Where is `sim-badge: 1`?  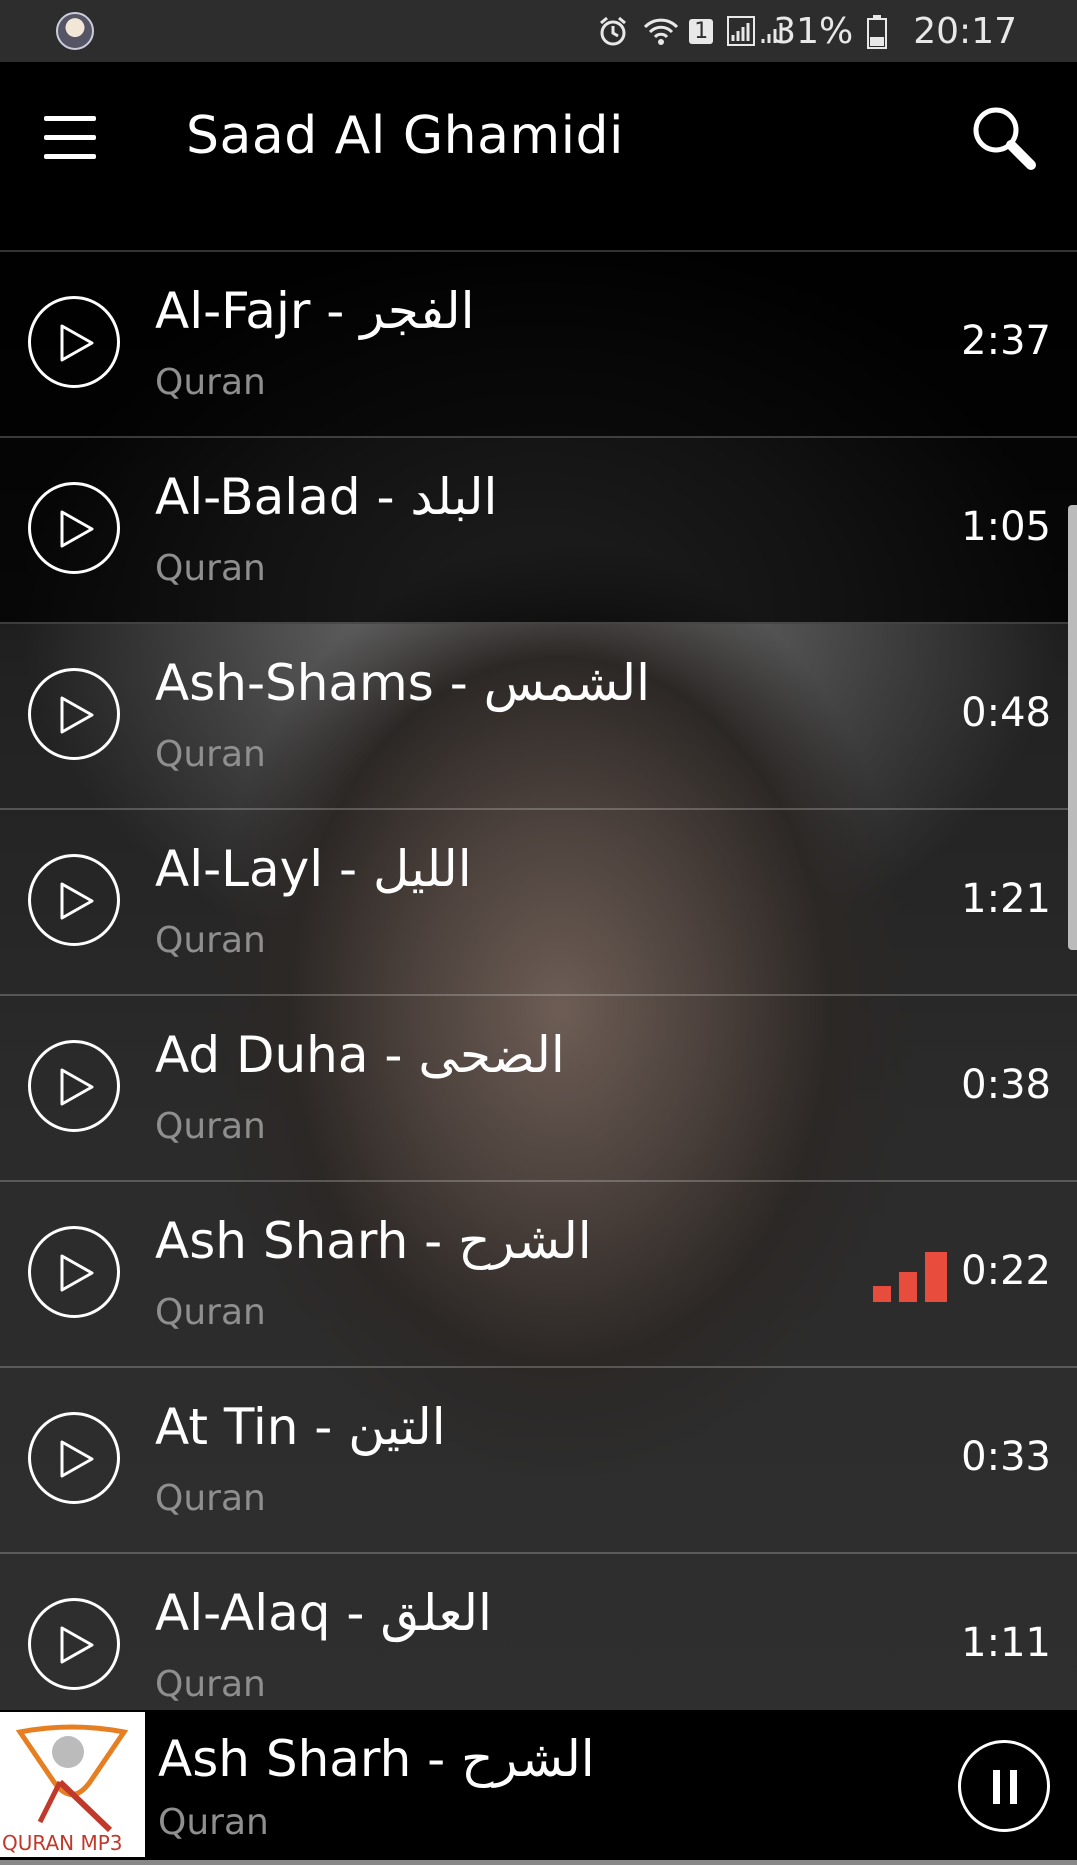 sim-badge: 1 is located at coordinates (701, 31).